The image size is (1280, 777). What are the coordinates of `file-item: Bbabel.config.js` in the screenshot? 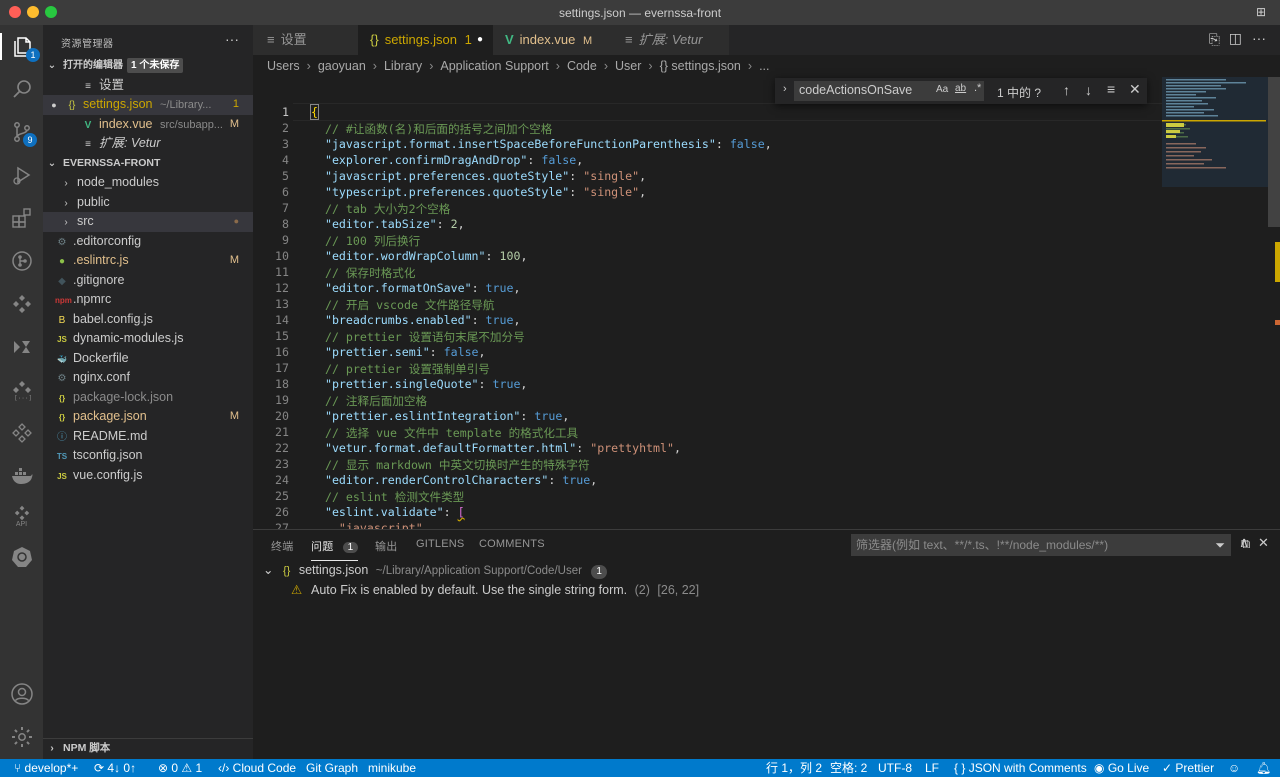 It's located at (148, 320).